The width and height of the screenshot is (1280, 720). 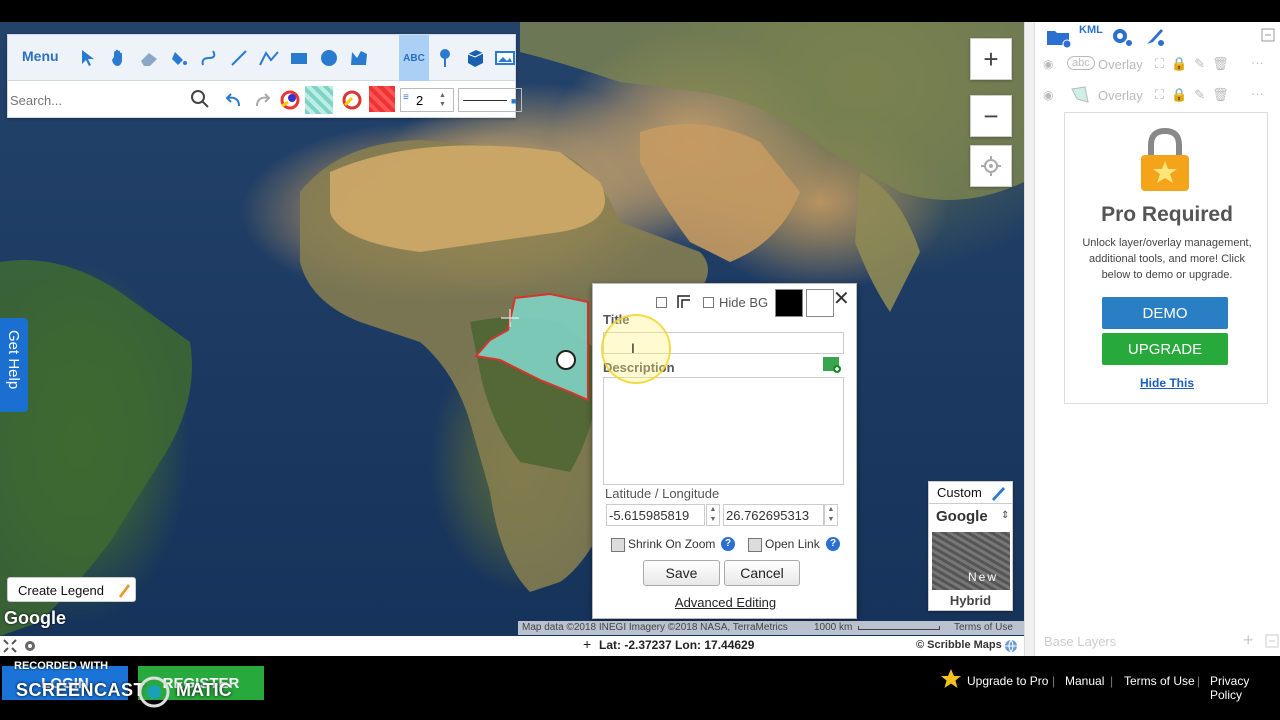 What do you see at coordinates (262, 100) in the screenshot?
I see `redo-icon` at bounding box center [262, 100].